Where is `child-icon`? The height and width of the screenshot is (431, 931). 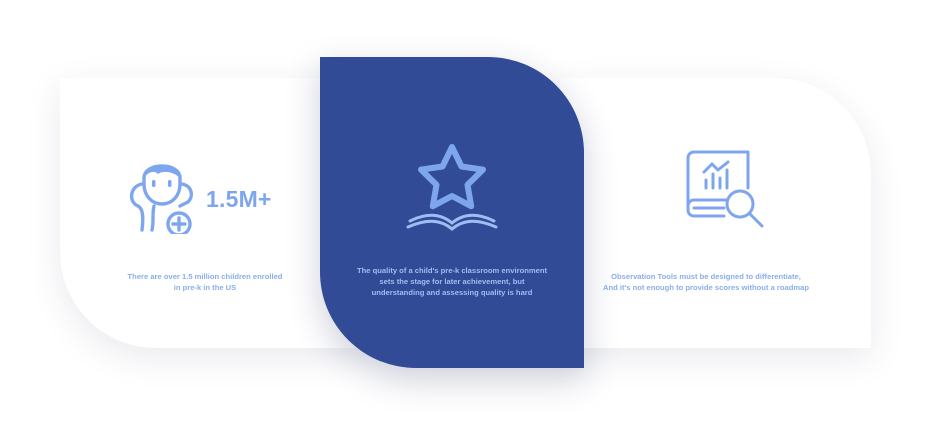 child-icon is located at coordinates (162, 199).